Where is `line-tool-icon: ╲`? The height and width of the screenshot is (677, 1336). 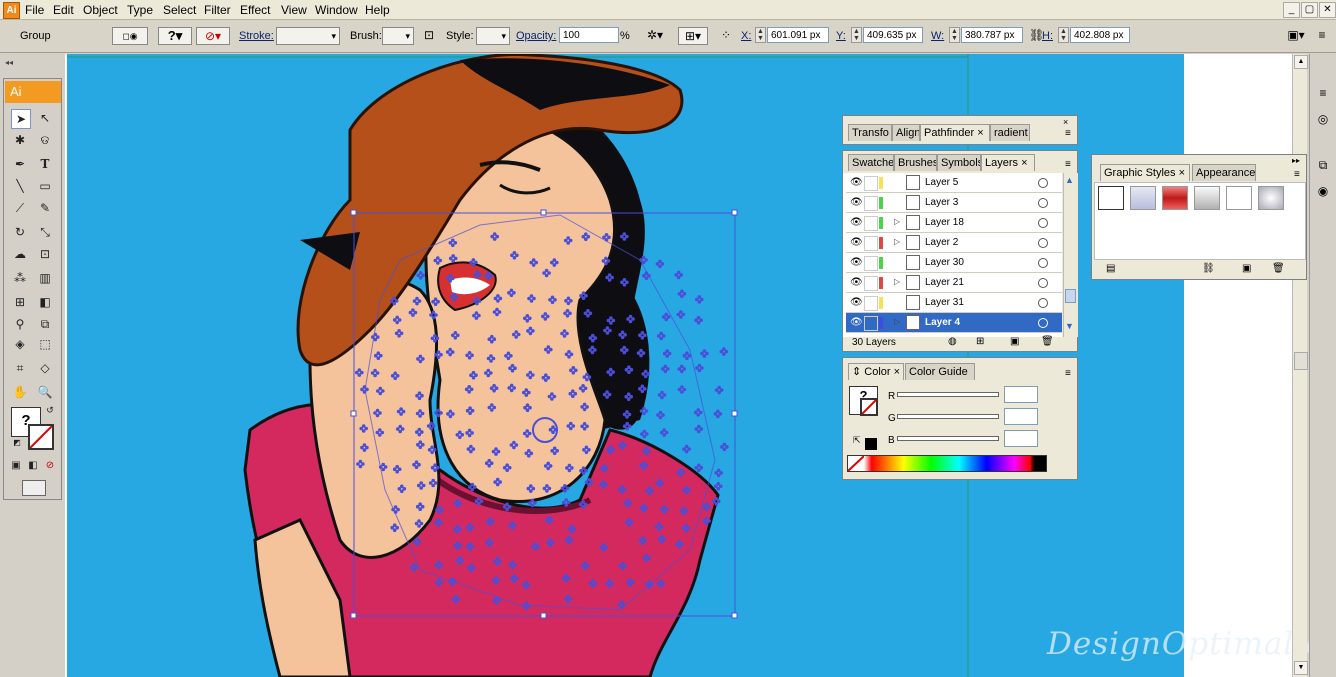 line-tool-icon: ╲ is located at coordinates (20, 186).